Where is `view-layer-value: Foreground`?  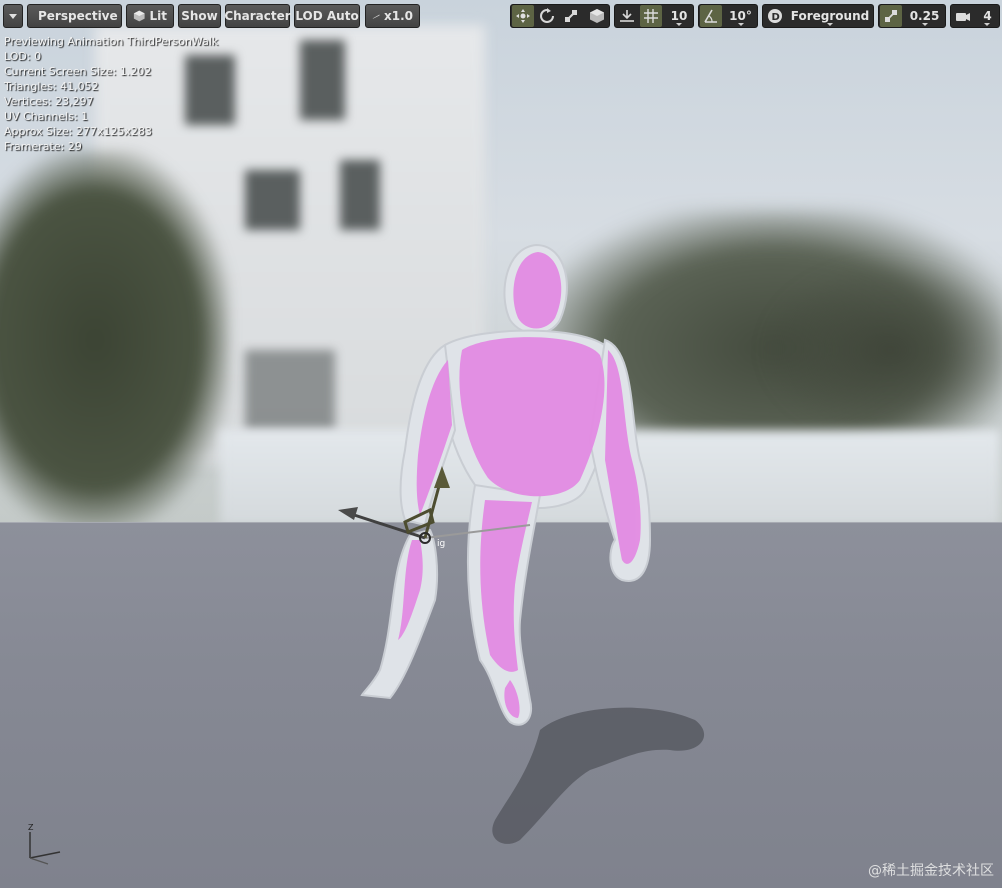
view-layer-value: Foreground is located at coordinates (830, 16).